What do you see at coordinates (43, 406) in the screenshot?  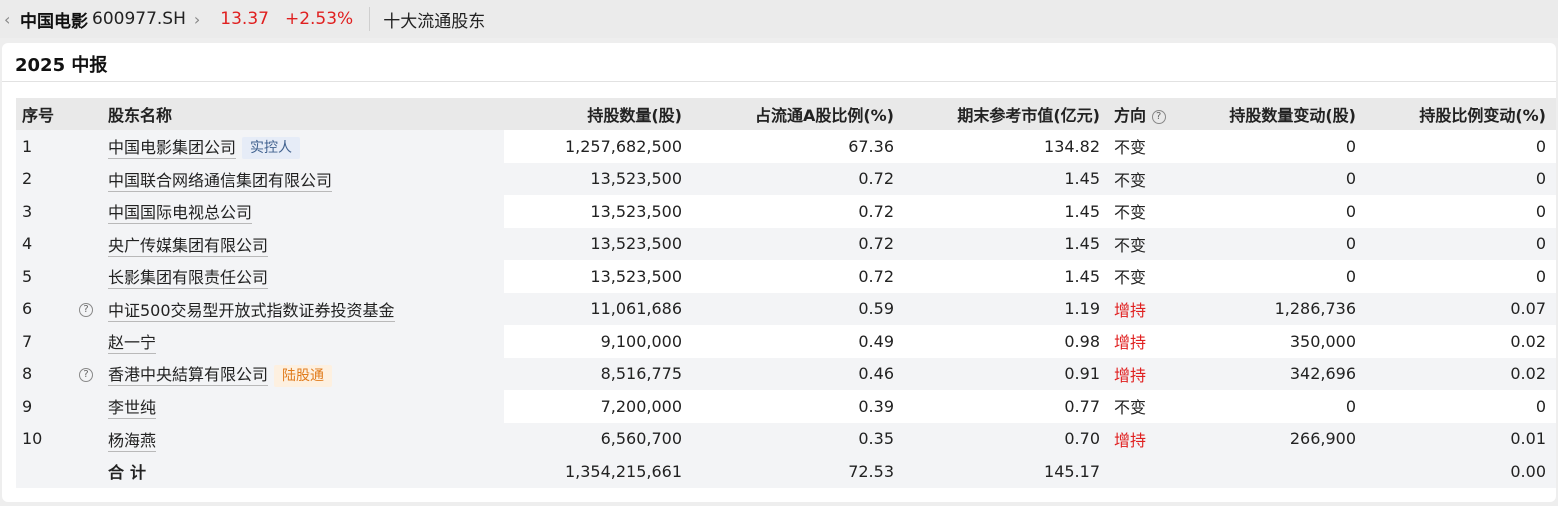 I see `row-index: 9` at bounding box center [43, 406].